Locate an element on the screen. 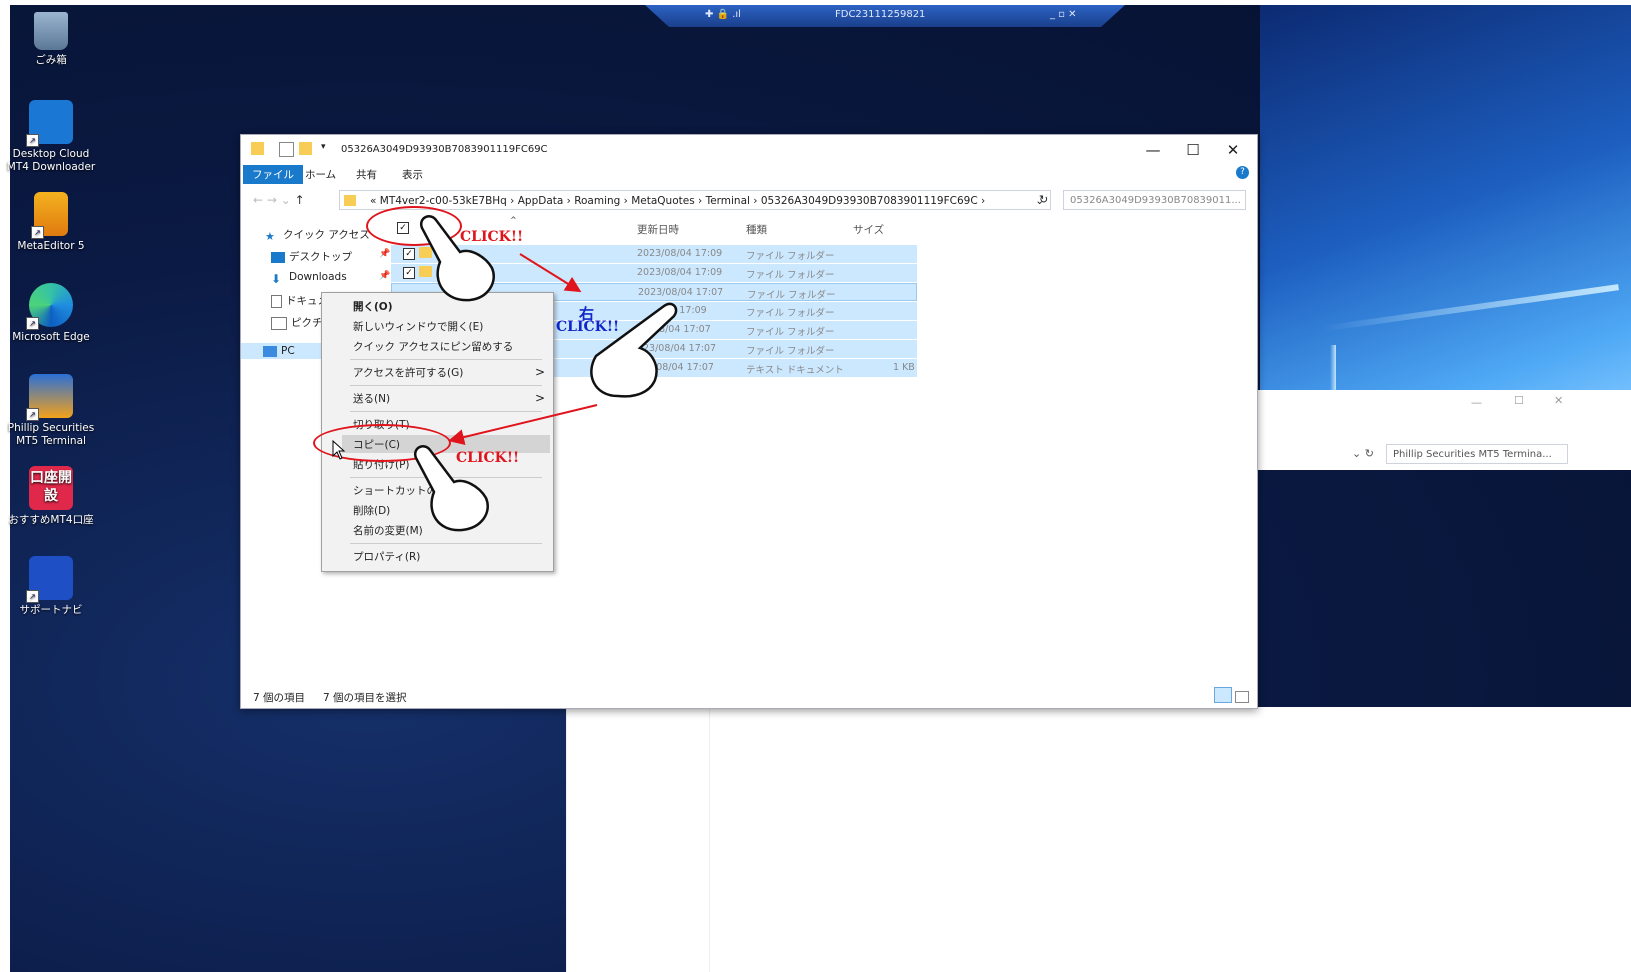 The width and height of the screenshot is (1631, 972). arrow-to-copy is located at coordinates (523, 424).